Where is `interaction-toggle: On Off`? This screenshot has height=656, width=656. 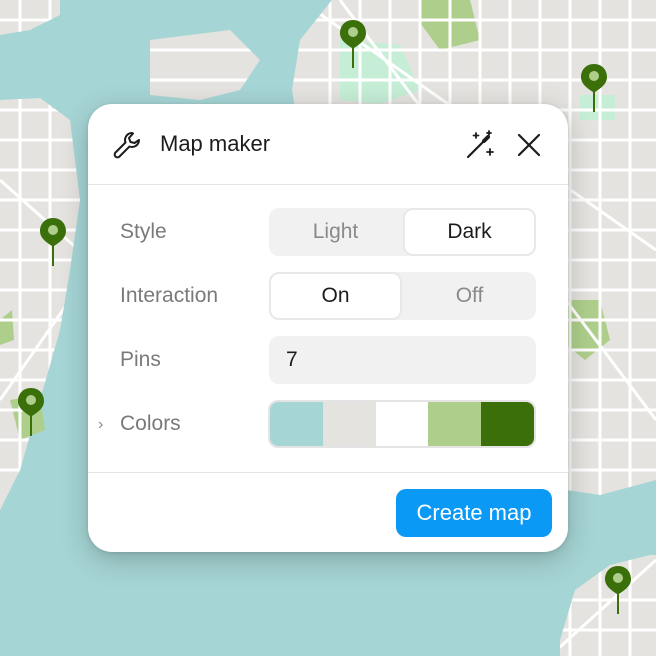 interaction-toggle: On Off is located at coordinates (402, 296).